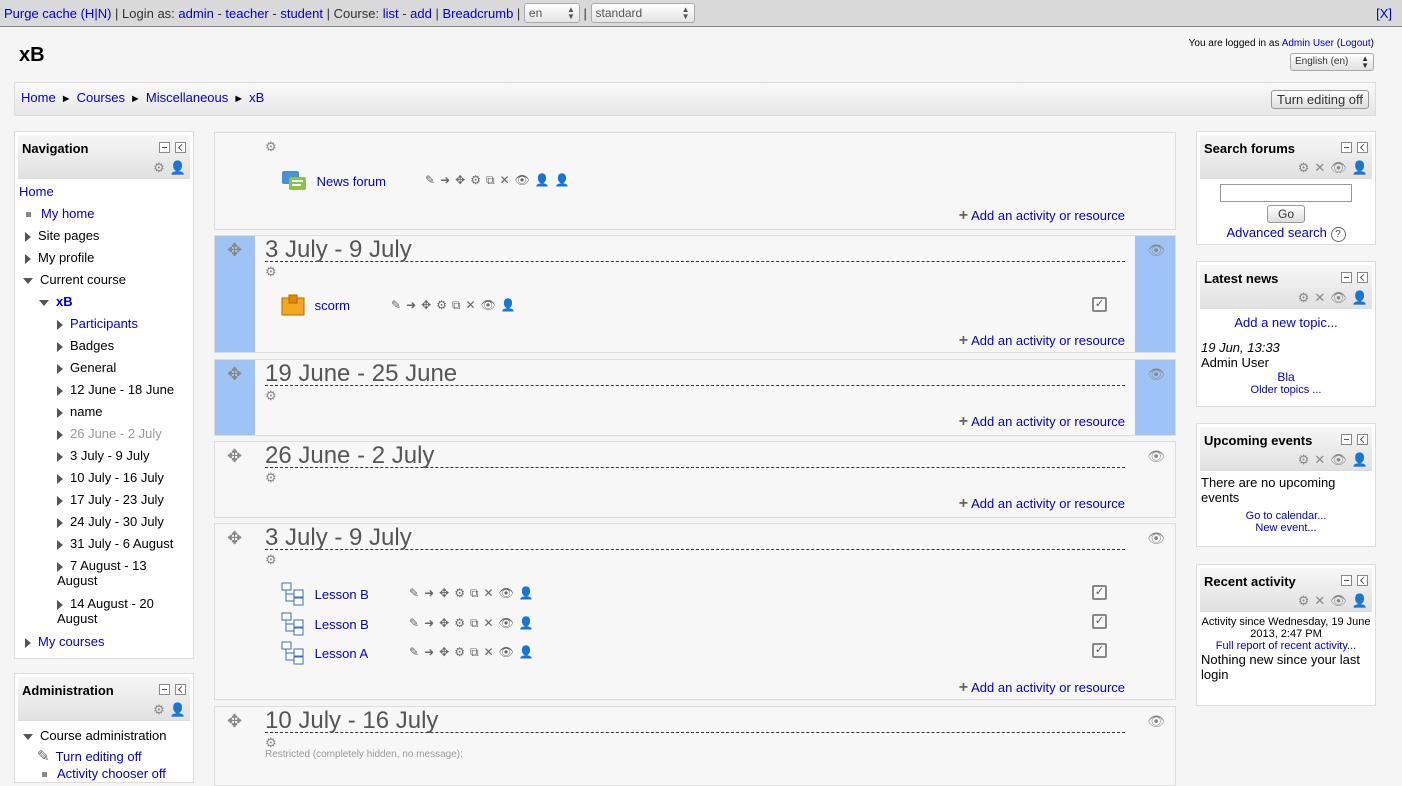 Image resolution: width=1402 pixels, height=786 pixels. What do you see at coordinates (421, 13) in the screenshot?
I see `course-add-link: add` at bounding box center [421, 13].